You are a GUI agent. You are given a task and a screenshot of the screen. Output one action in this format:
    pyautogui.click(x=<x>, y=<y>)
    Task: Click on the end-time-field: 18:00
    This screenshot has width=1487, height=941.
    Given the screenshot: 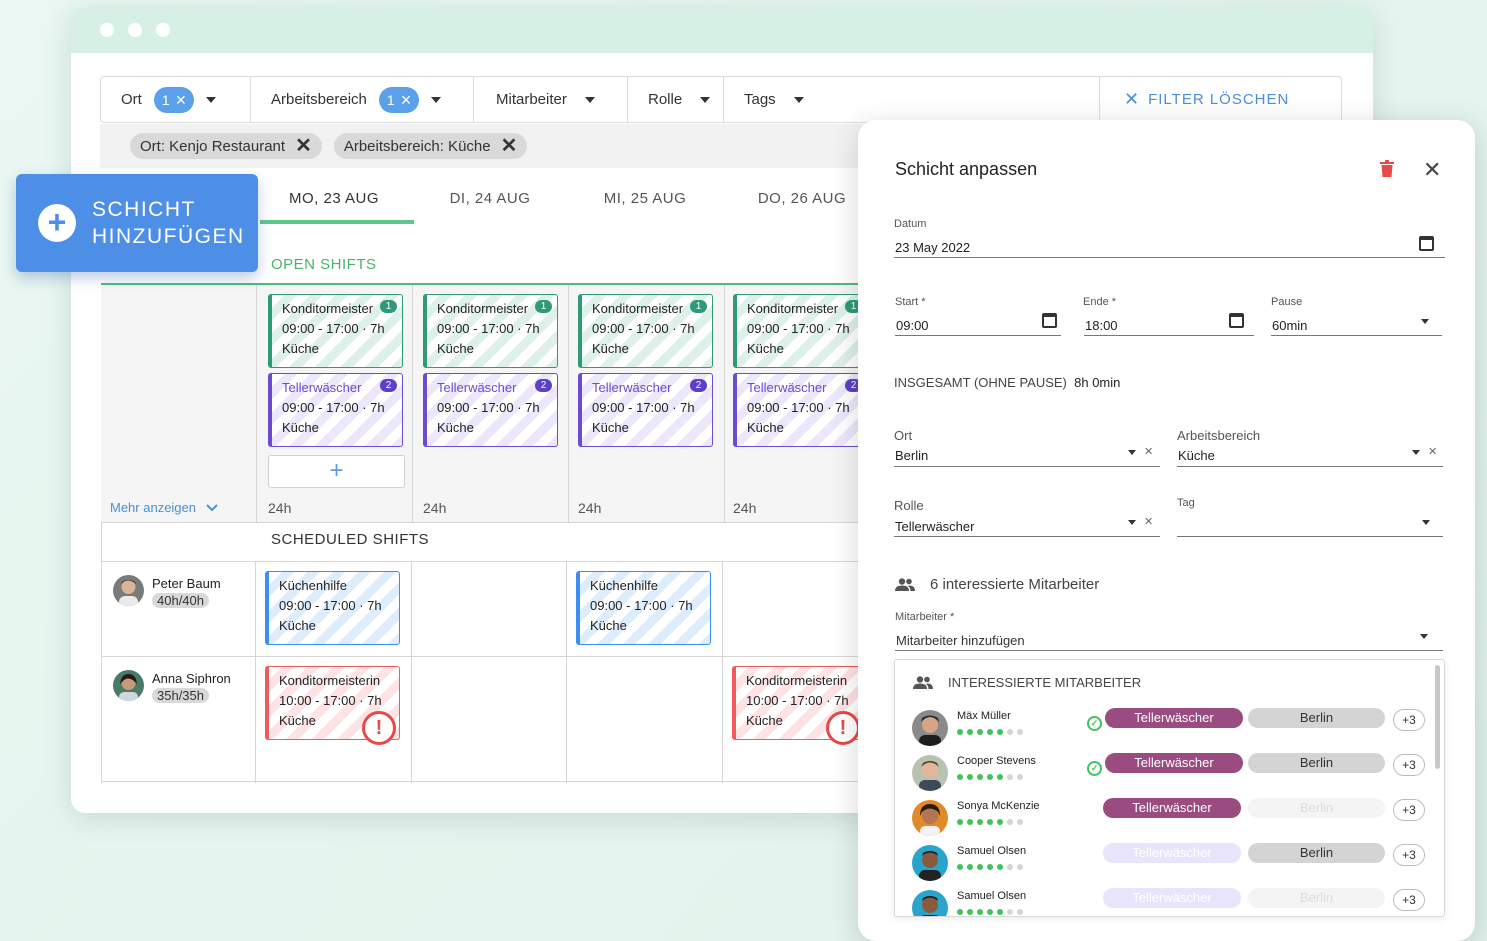 What is the action you would take?
    pyautogui.click(x=1101, y=325)
    